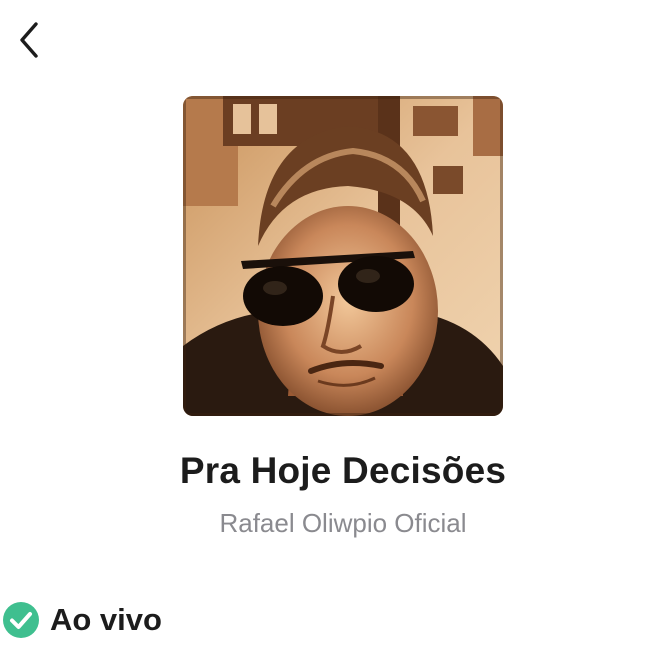 Image resolution: width=655 pixels, height=655 pixels. Describe the element at coordinates (21, 620) in the screenshot. I see `check-circle-icon` at that location.